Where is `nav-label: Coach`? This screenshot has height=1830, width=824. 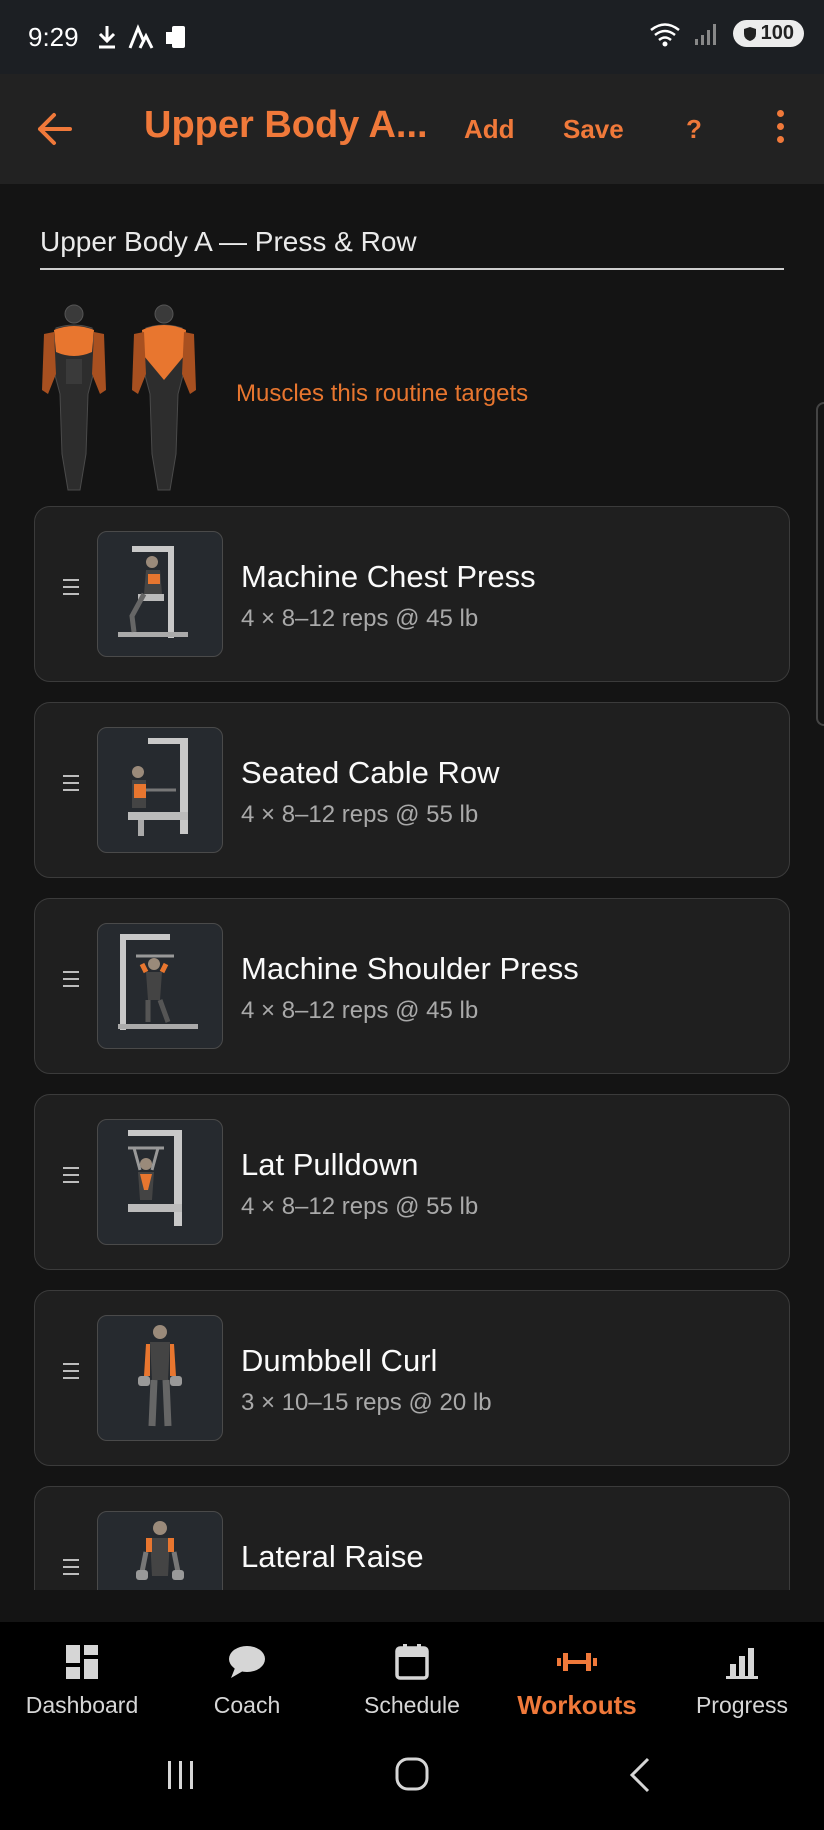
nav-label: Coach is located at coordinates (247, 1705).